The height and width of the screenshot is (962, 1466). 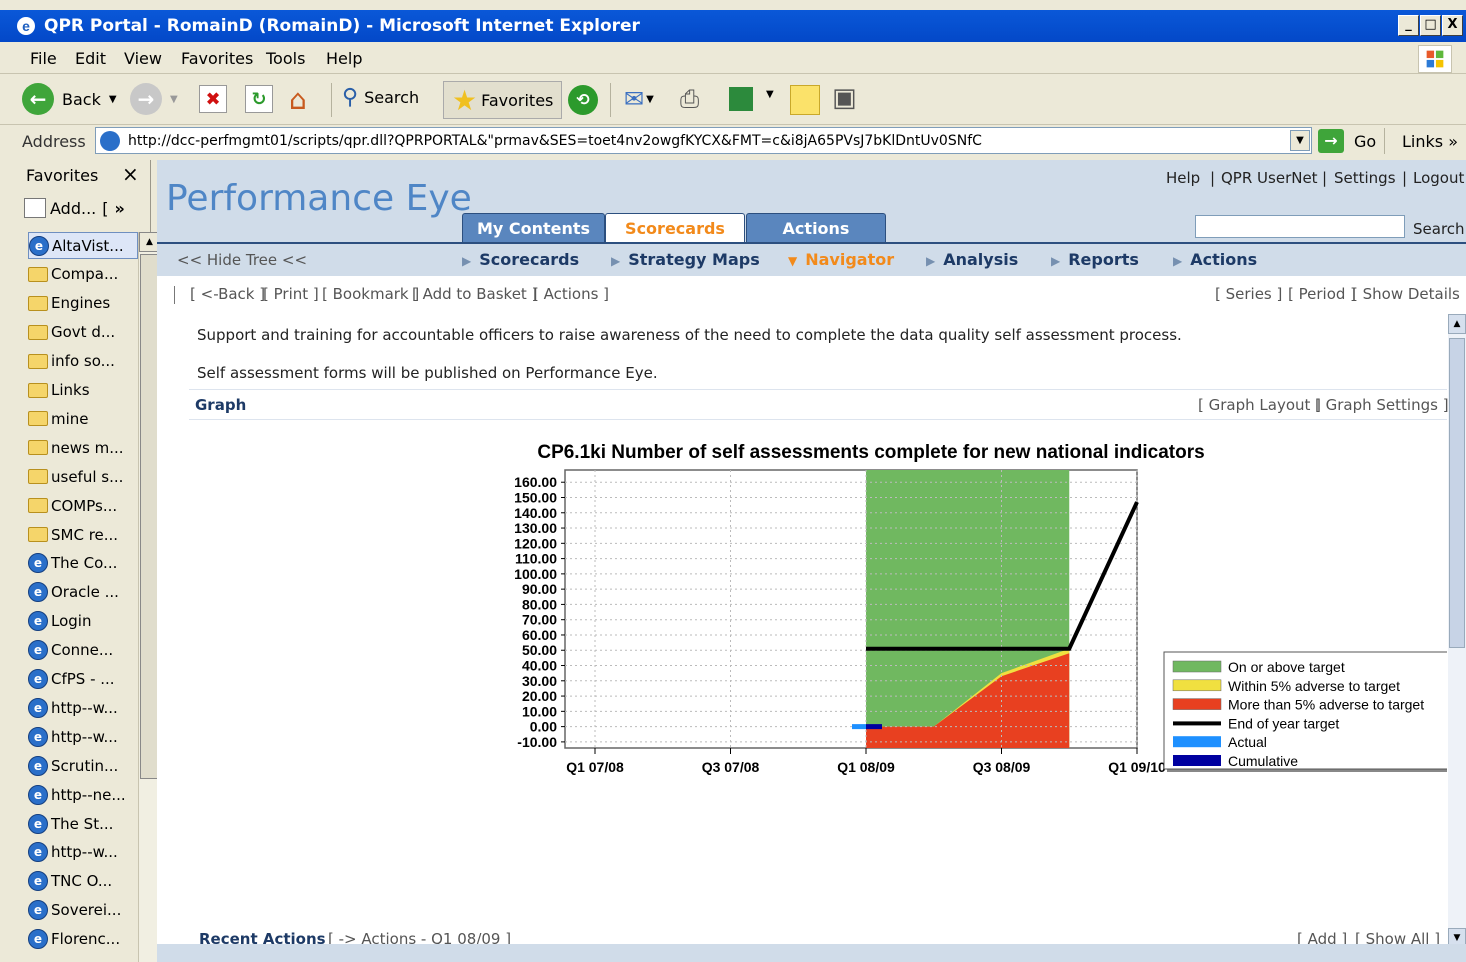 I want to click on divider, so click(x=818, y=389).